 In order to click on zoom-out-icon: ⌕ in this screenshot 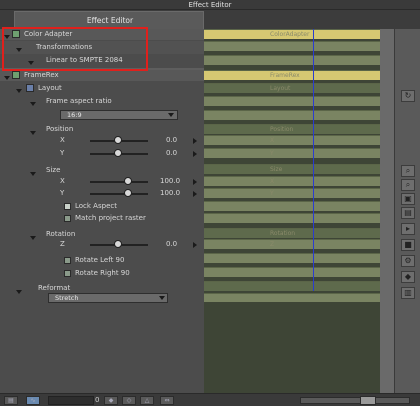, I will do `click(408, 185)`.